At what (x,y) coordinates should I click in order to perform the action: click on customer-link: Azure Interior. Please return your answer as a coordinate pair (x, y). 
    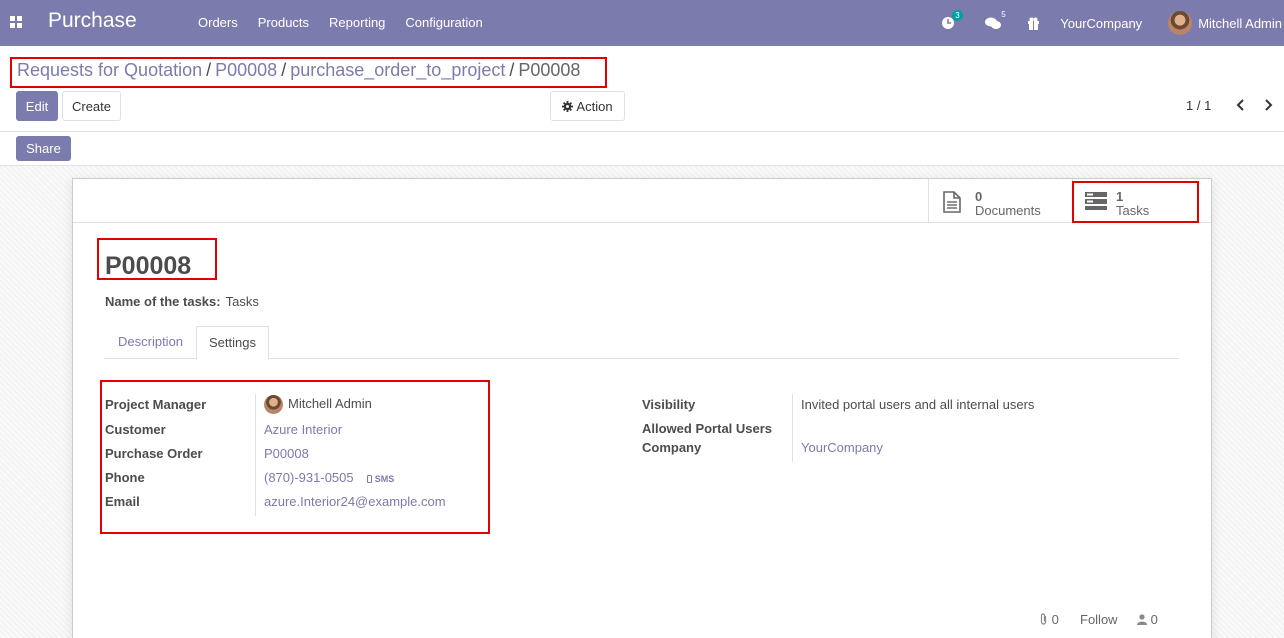
    Looking at the image, I should click on (303, 429).